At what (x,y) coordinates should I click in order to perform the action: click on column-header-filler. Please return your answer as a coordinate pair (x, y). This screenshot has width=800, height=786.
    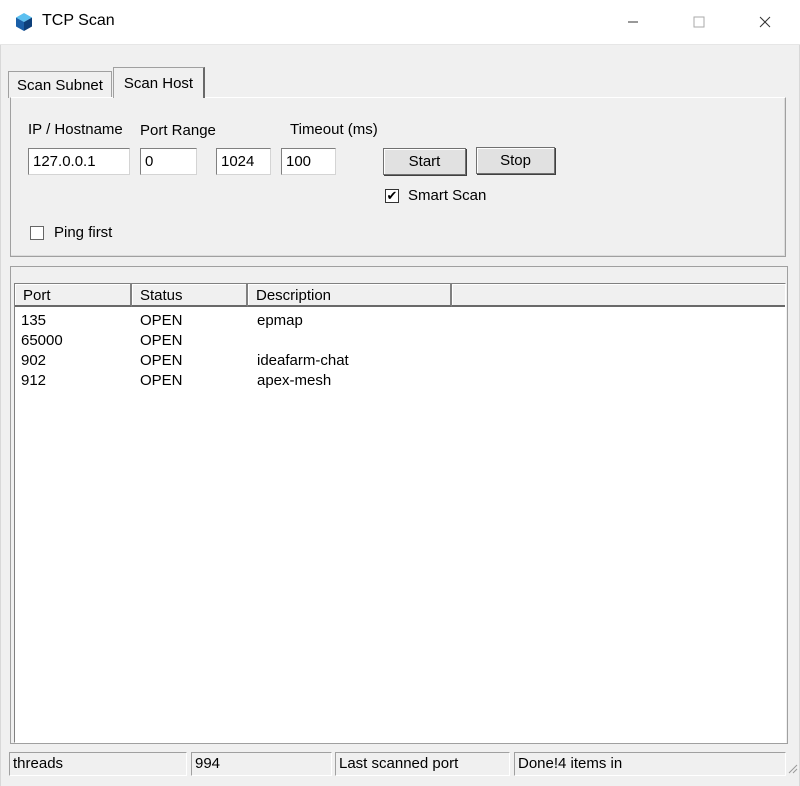
    Looking at the image, I should click on (618, 295).